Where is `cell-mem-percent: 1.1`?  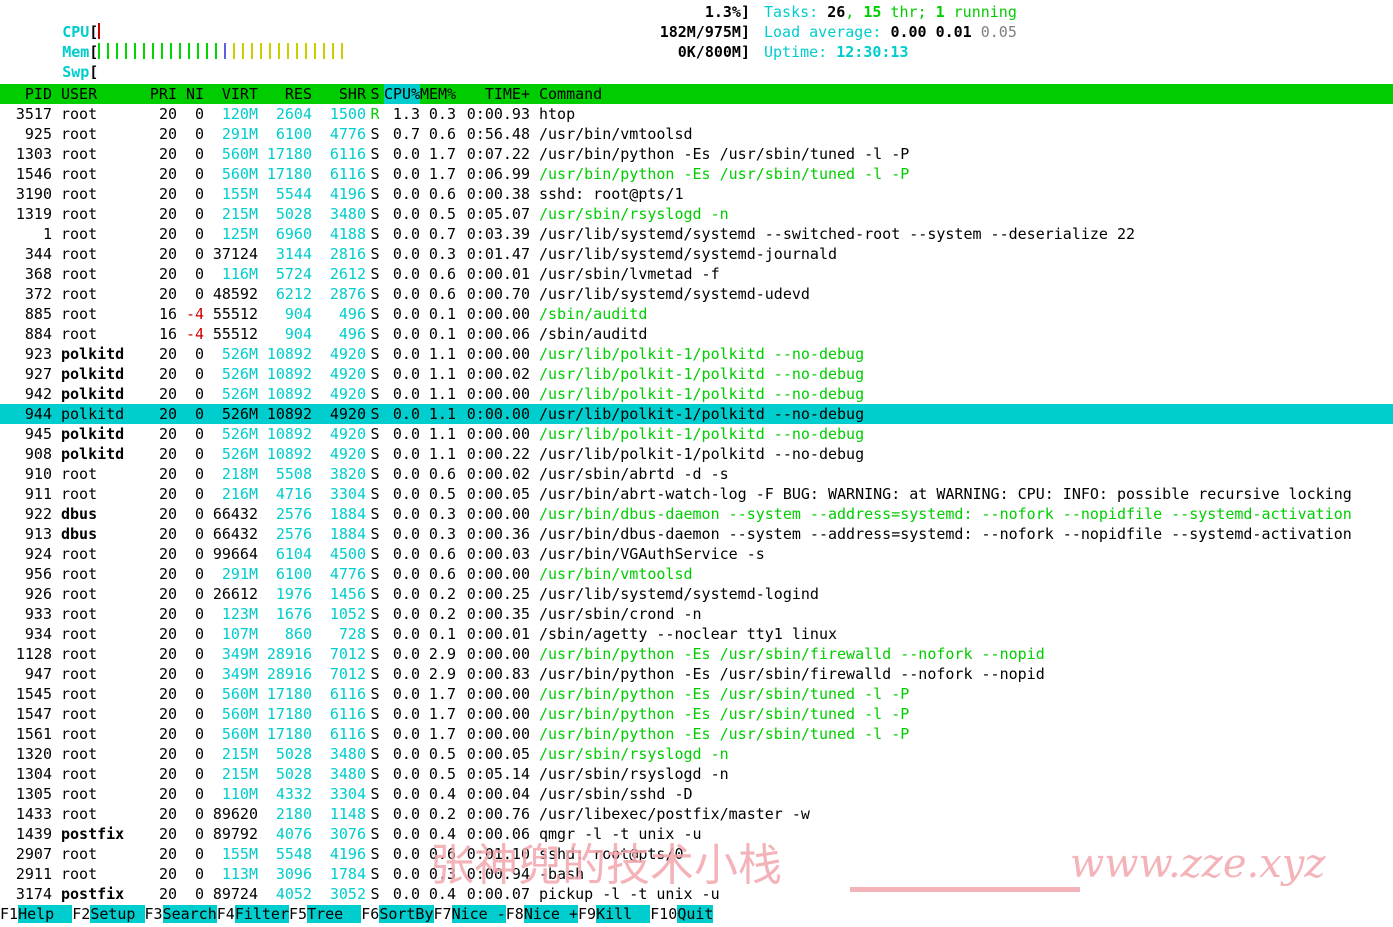
cell-mem-percent: 1.1 is located at coordinates (442, 394).